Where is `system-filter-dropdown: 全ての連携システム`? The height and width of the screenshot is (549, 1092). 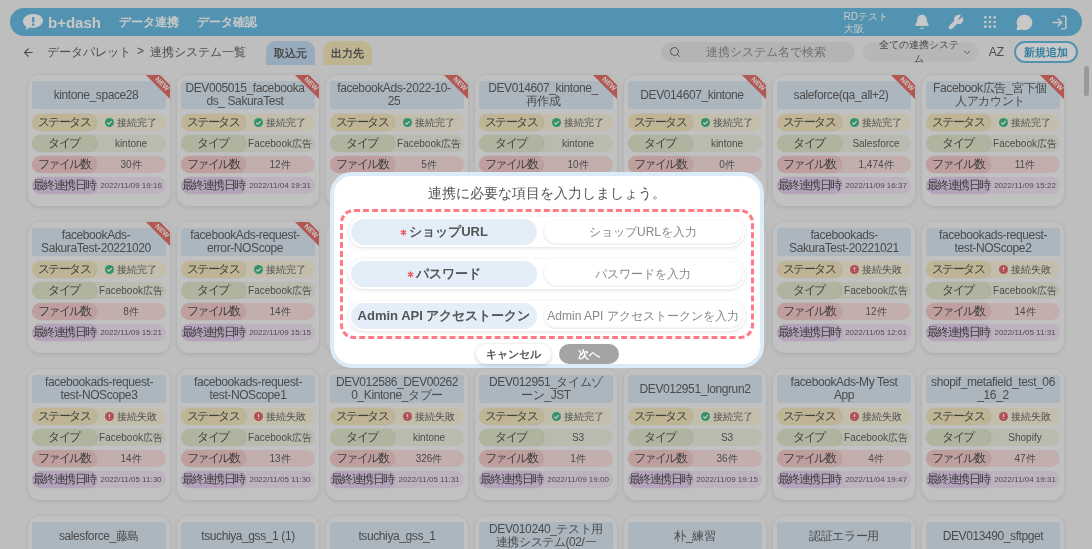
system-filter-dropdown: 全ての連携システム is located at coordinates (920, 52).